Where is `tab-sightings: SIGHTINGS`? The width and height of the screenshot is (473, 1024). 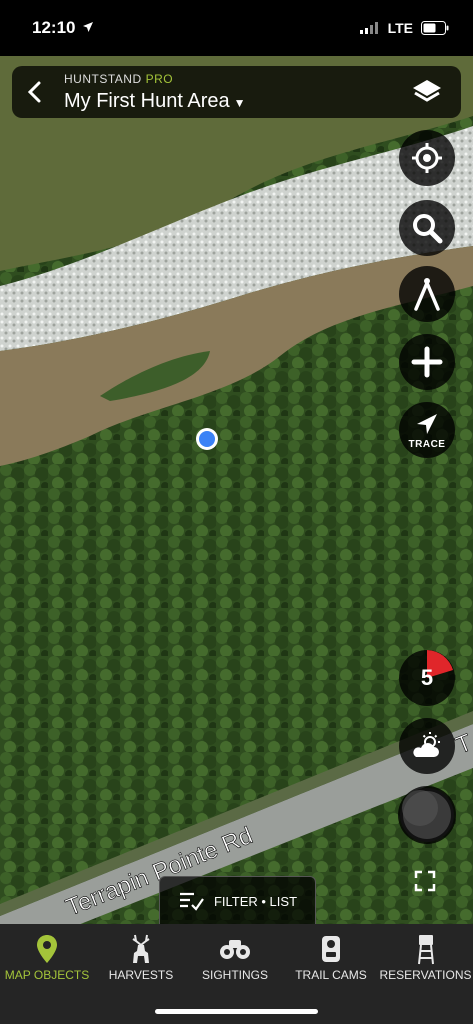
tab-sightings: SIGHTINGS is located at coordinates (235, 956).